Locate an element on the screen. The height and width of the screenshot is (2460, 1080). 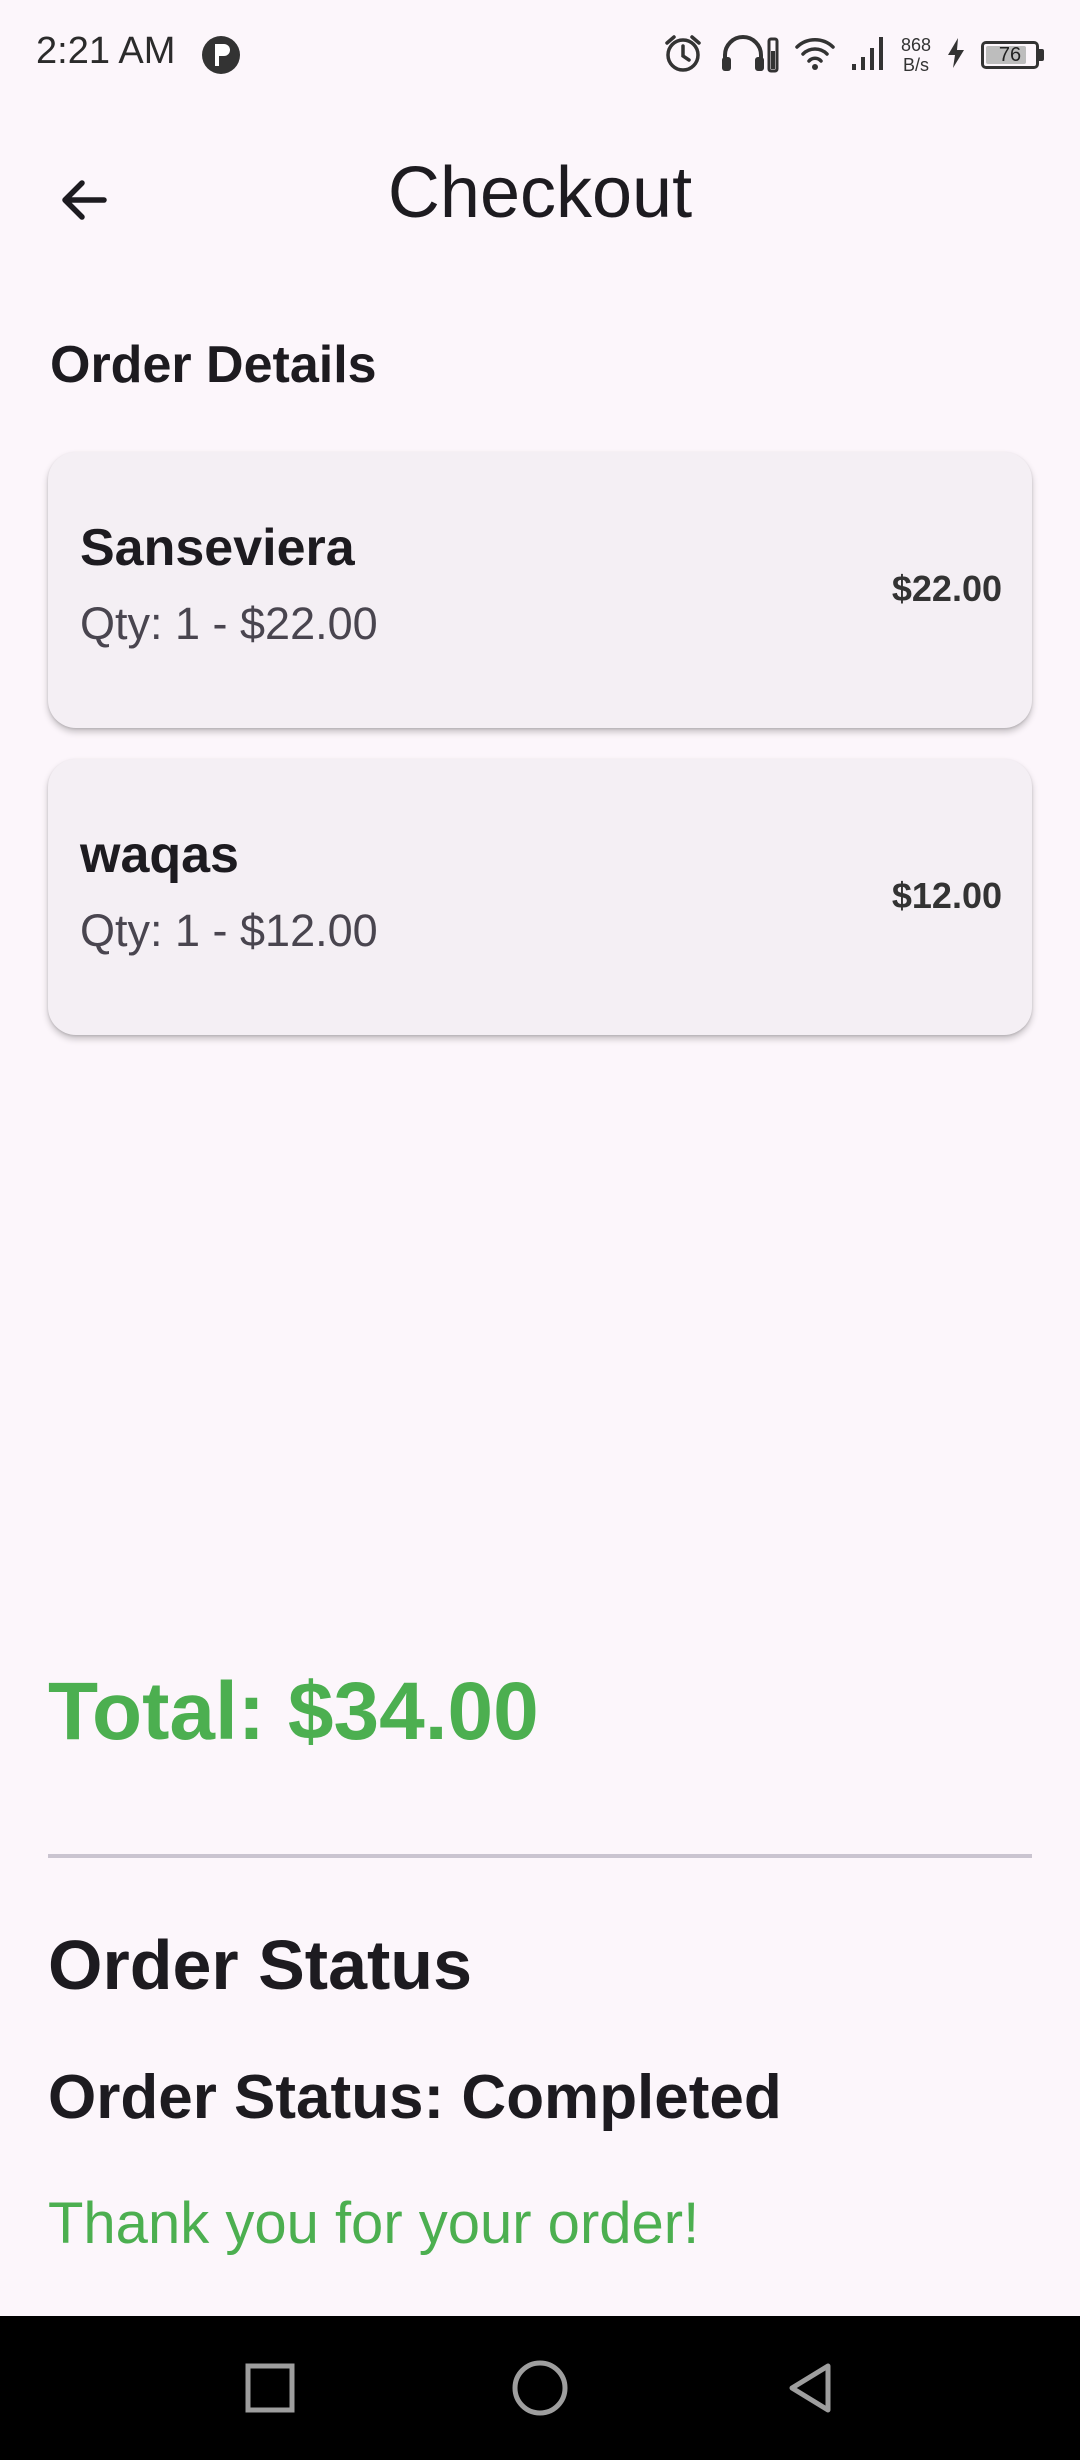
app-bar: Checkout is located at coordinates (540, 195).